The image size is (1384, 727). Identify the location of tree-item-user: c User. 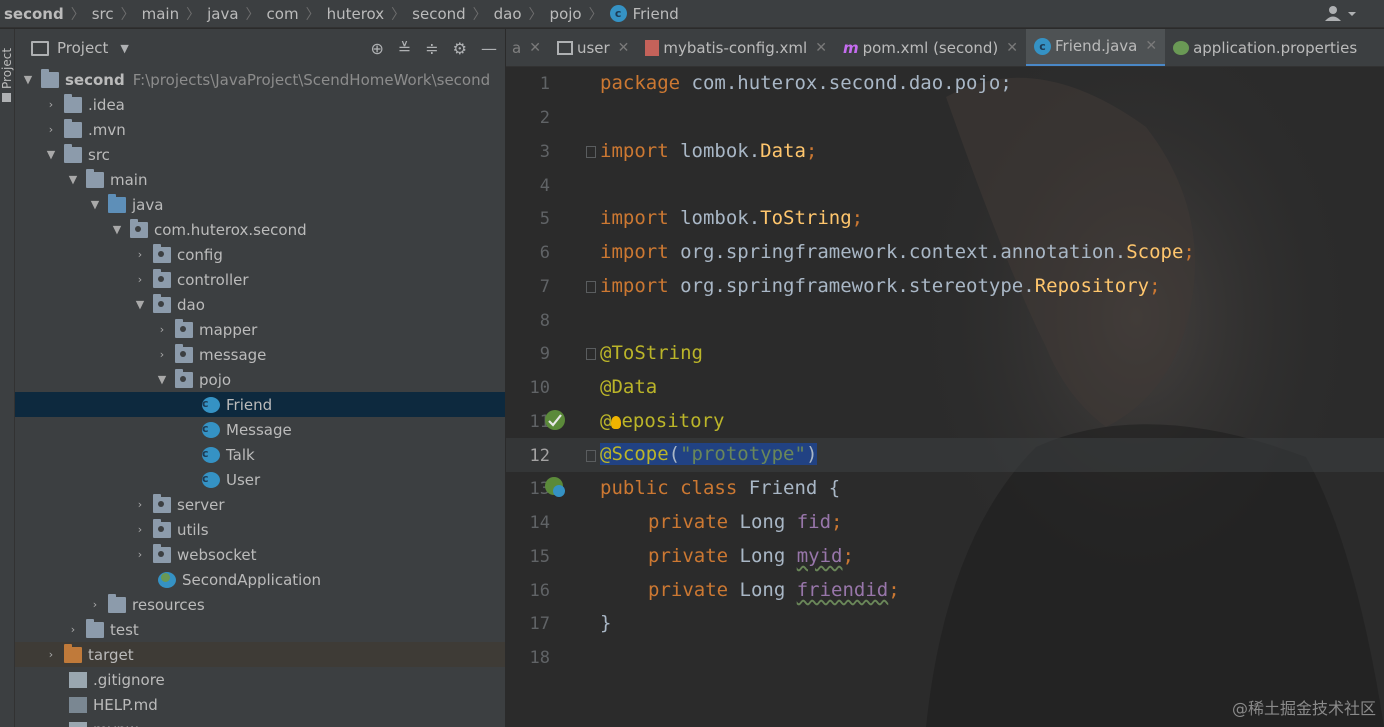
(260, 479).